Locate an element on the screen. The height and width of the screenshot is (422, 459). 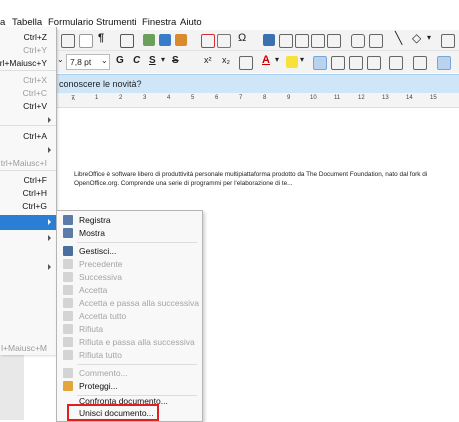
select-all-shortcut: Ctrl+A is located at coordinates (35, 136).